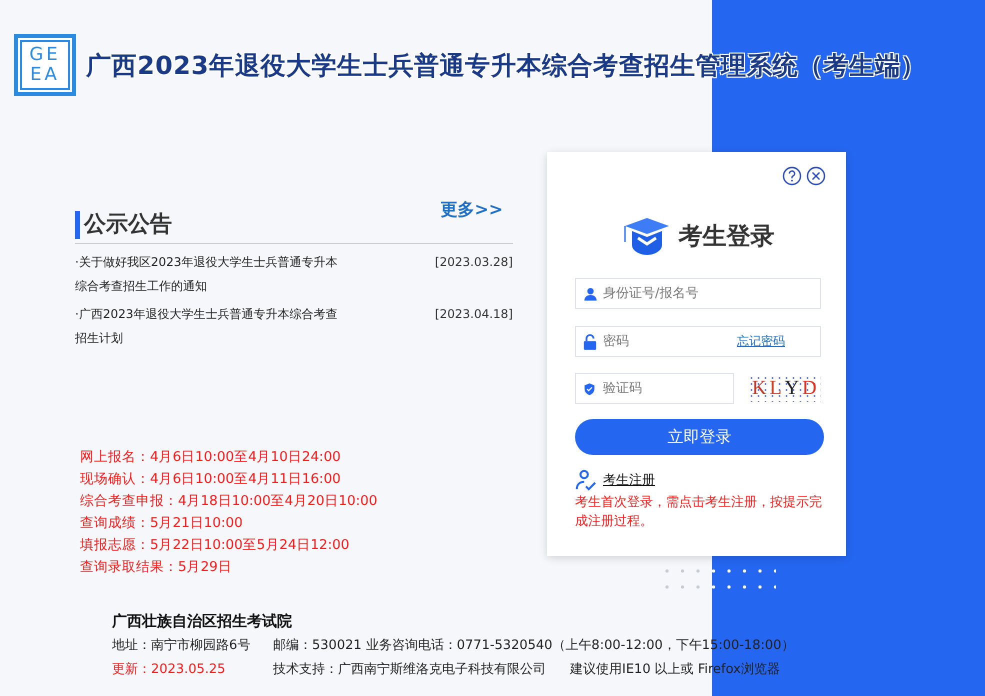 Image resolution: width=985 pixels, height=696 pixels. Describe the element at coordinates (726, 236) in the screenshot. I see `login-title: 考生登录` at that location.